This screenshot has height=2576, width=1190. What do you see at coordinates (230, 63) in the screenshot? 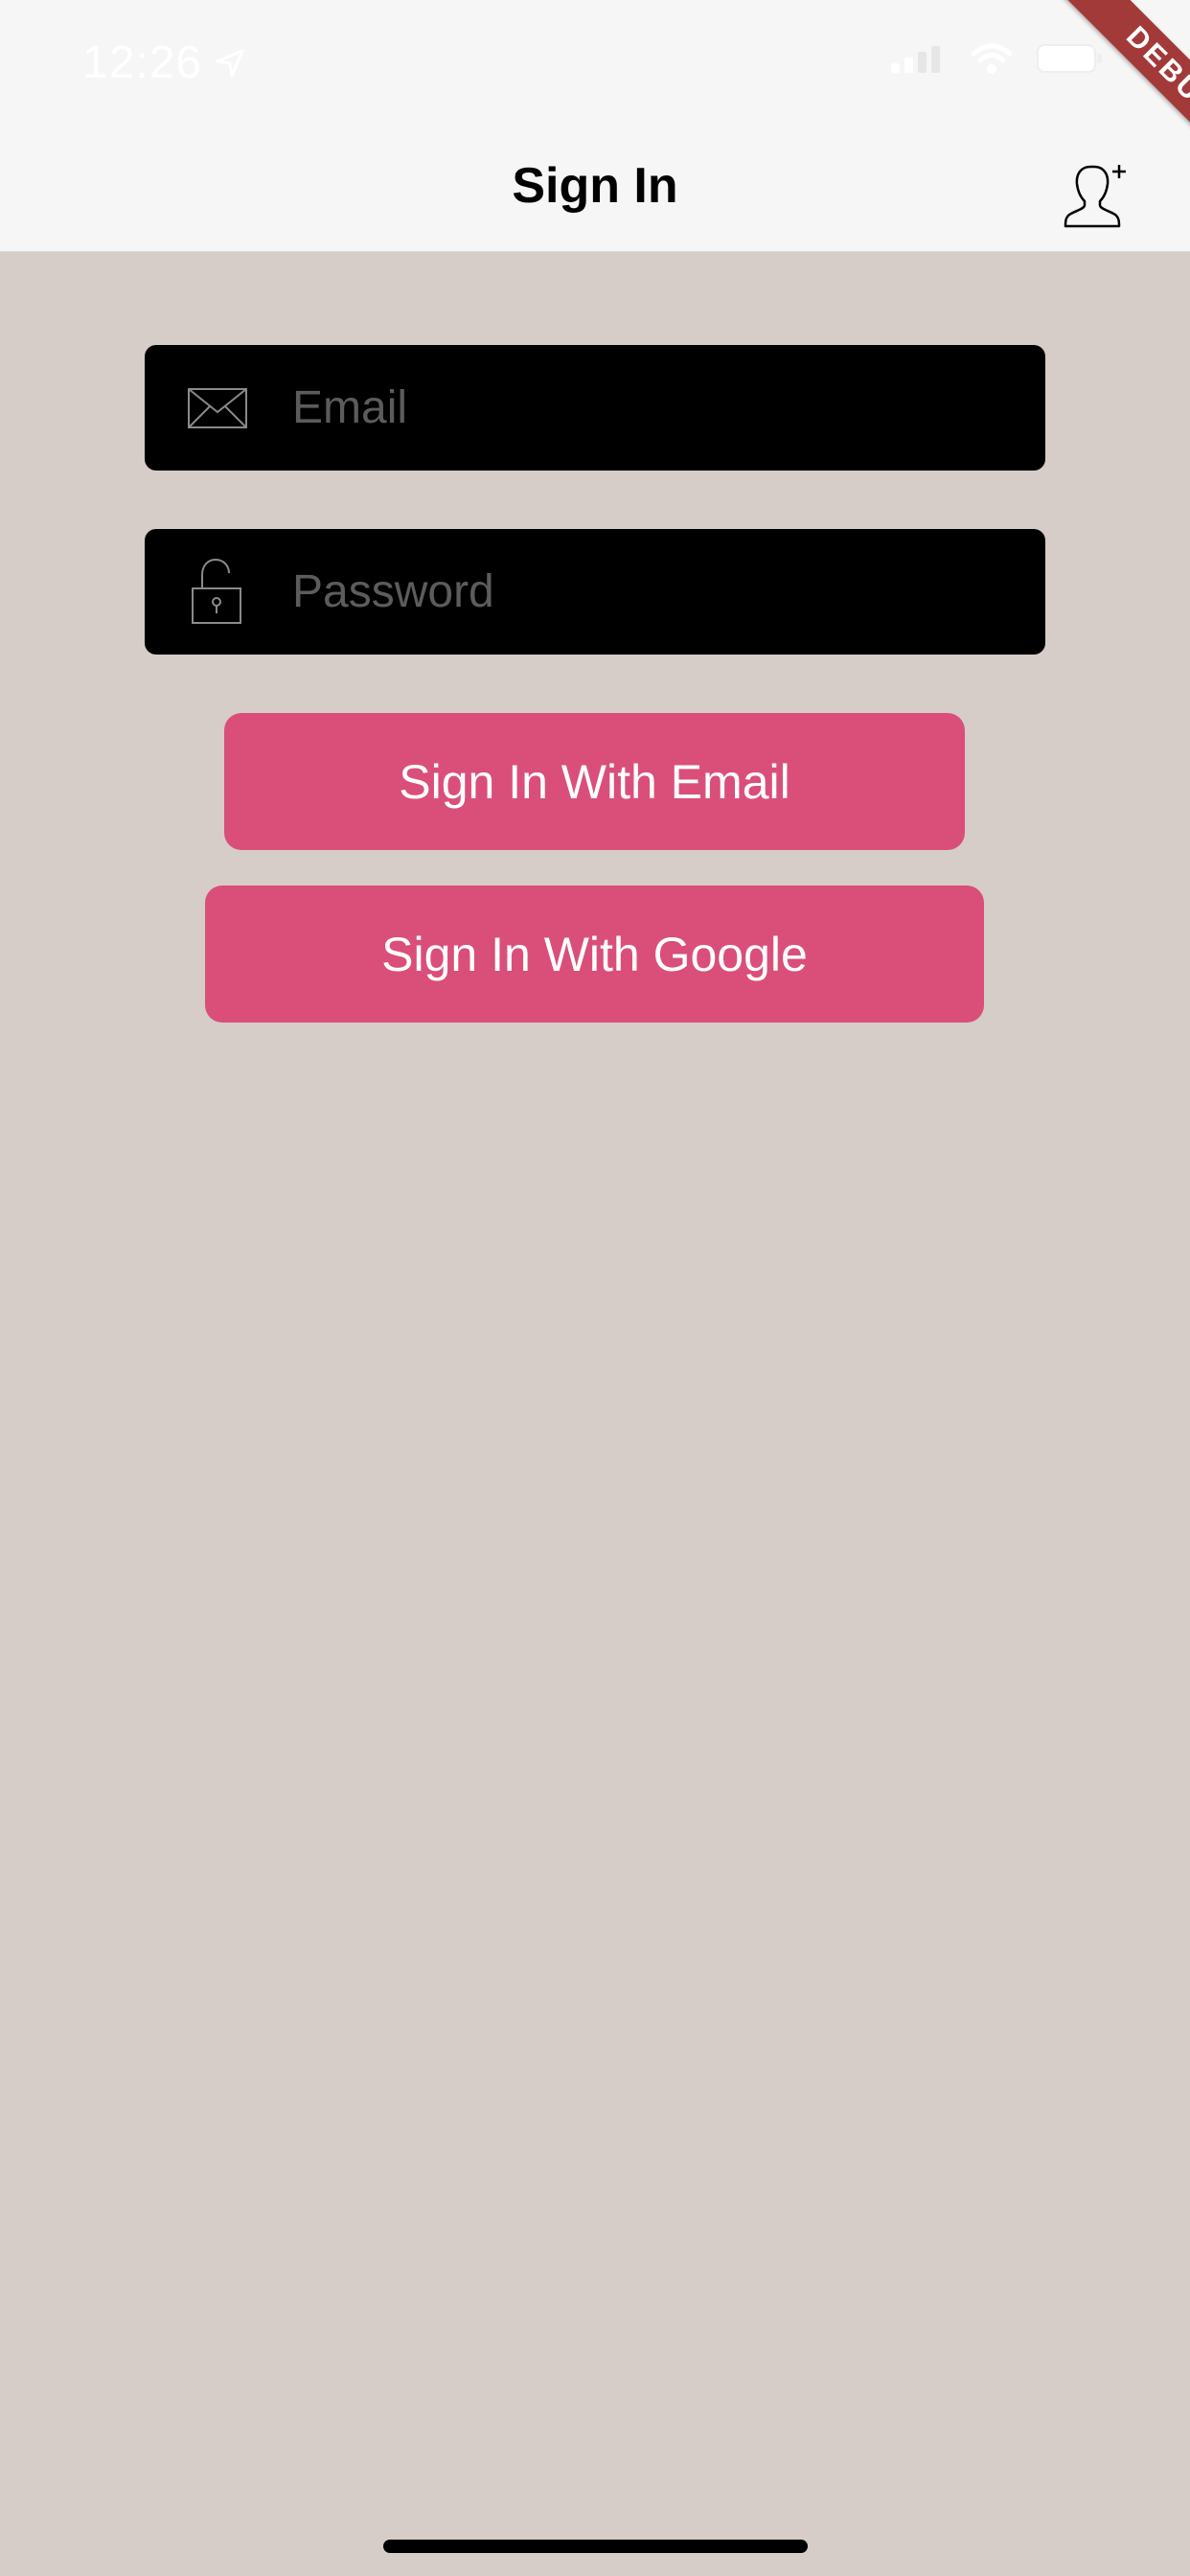
I see `location-arrow-icon` at bounding box center [230, 63].